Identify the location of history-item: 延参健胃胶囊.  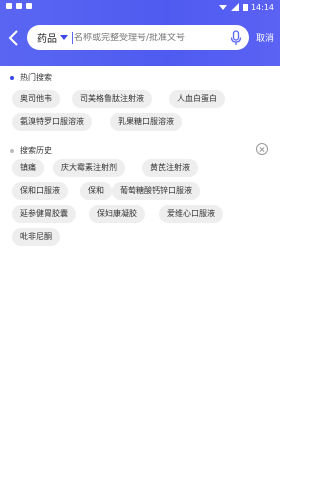
(44, 214).